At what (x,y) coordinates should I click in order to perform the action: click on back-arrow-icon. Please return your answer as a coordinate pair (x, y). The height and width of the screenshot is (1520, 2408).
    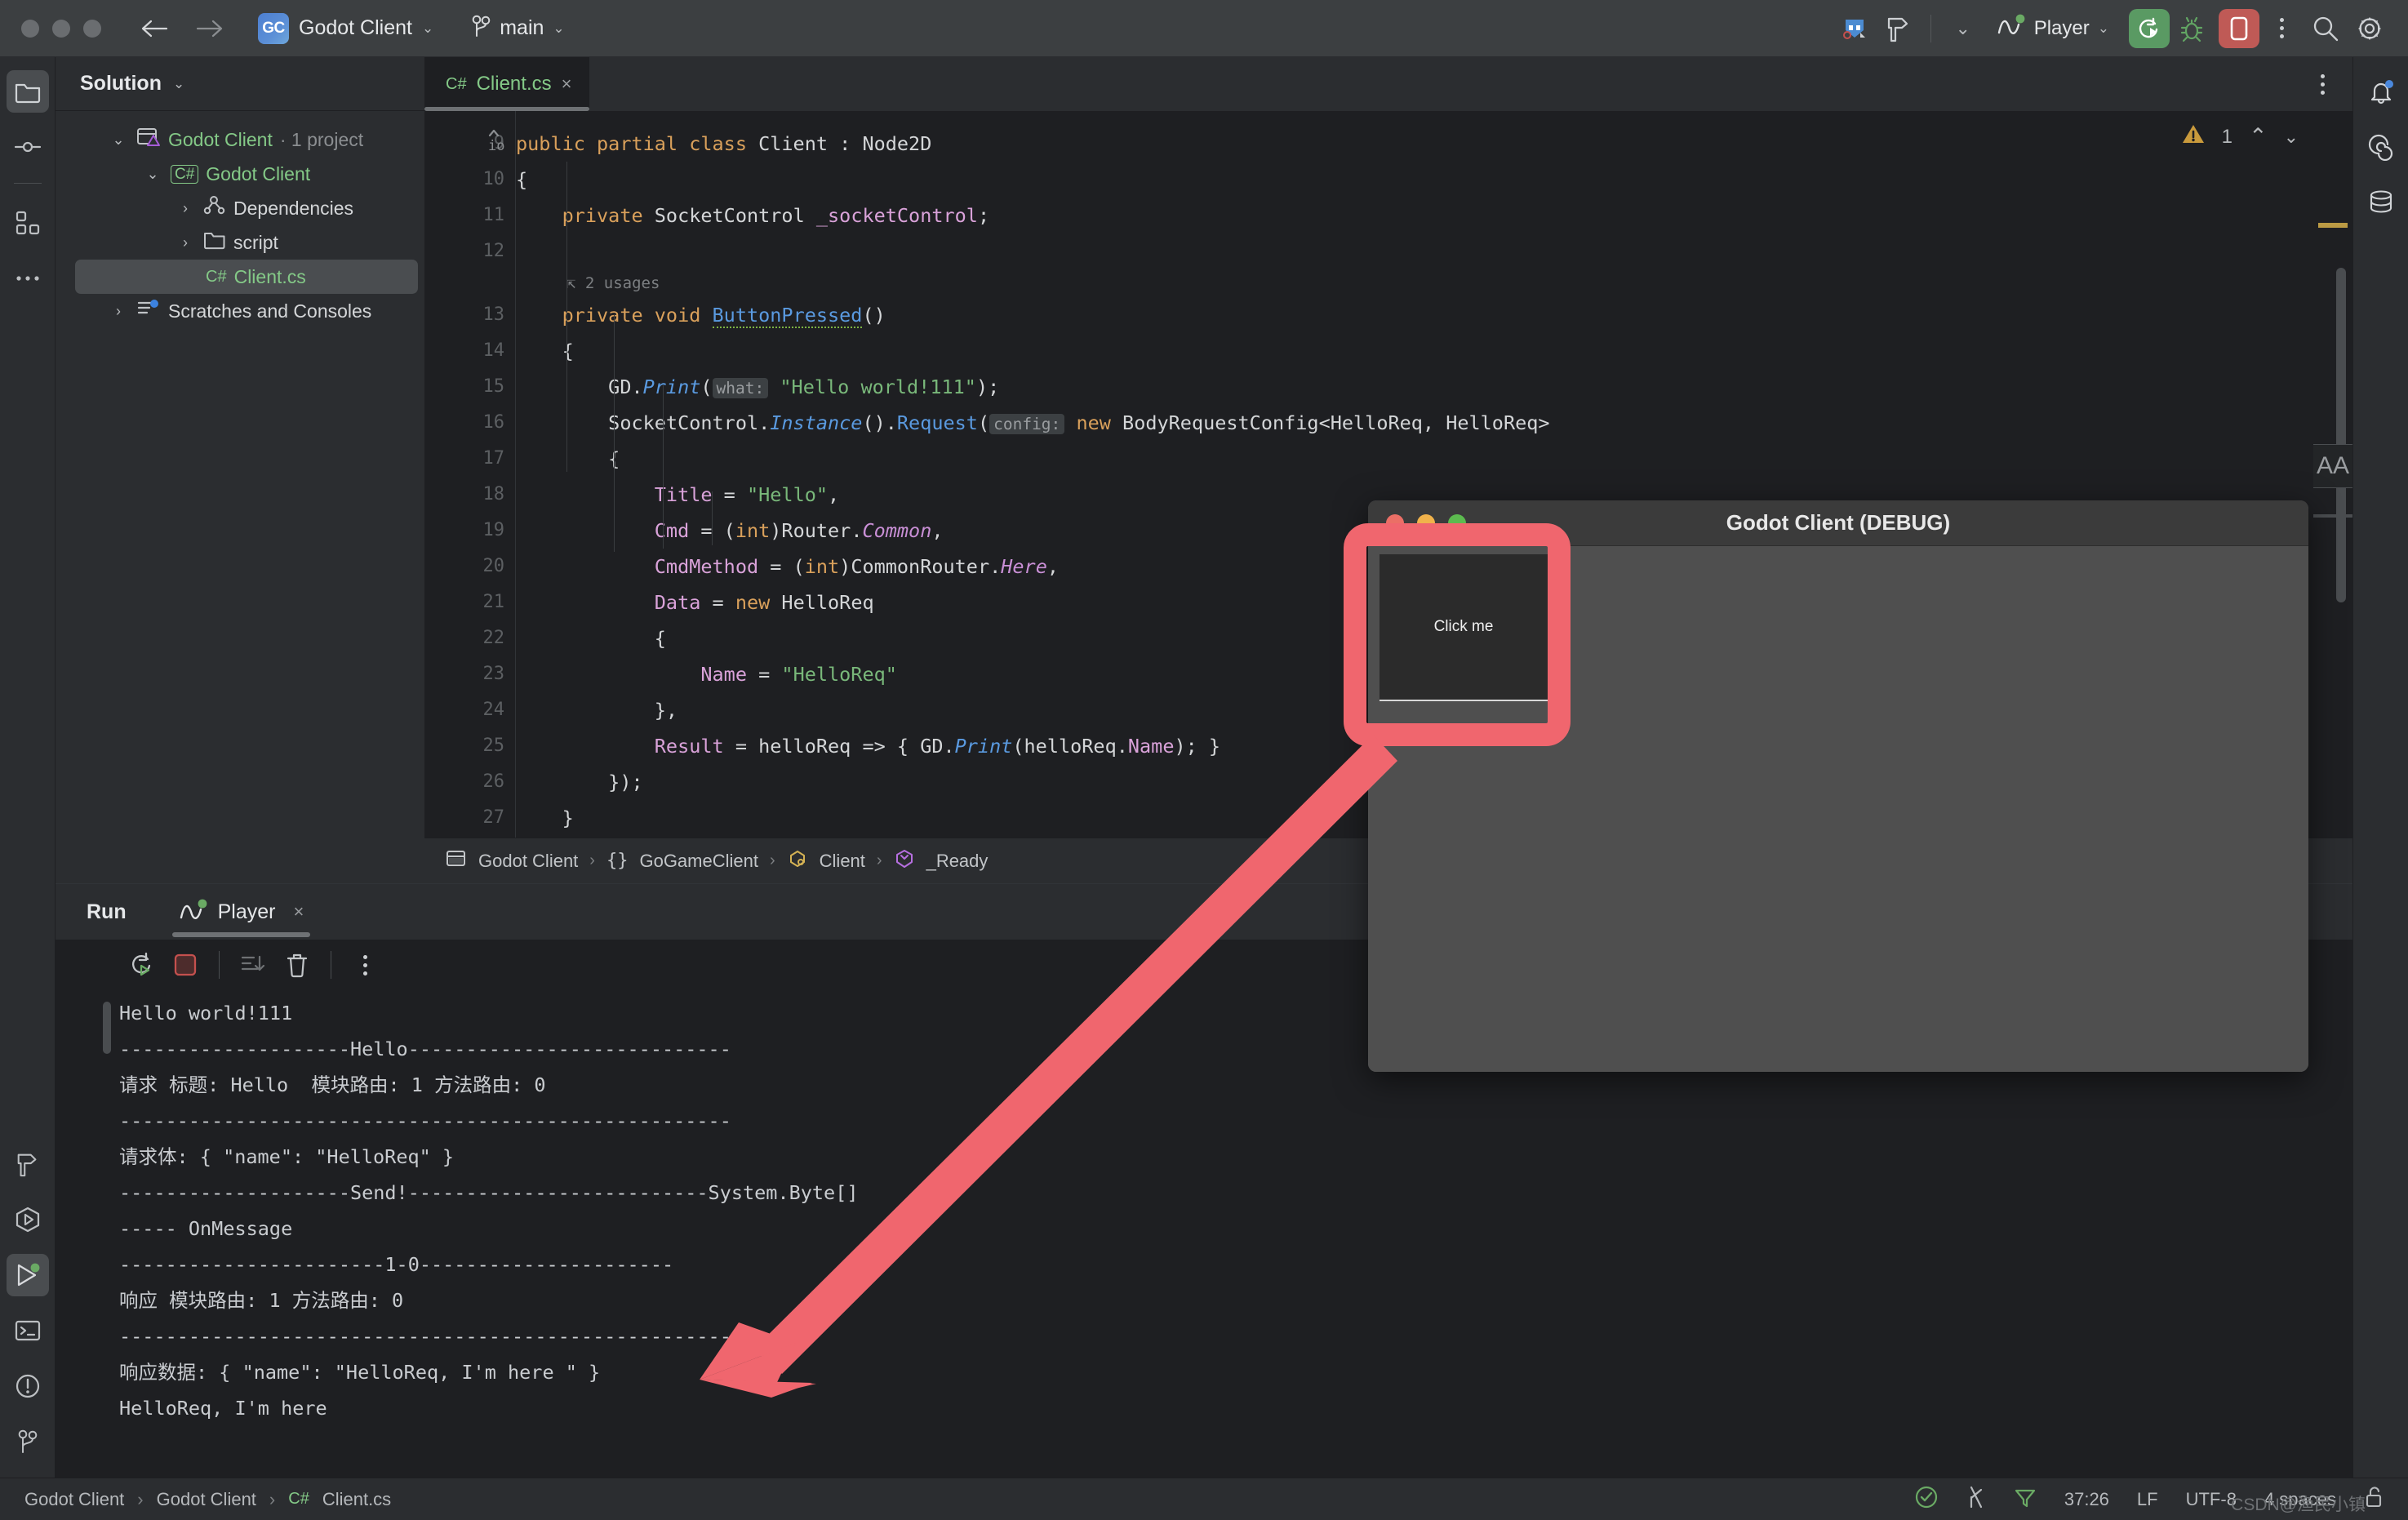
    Looking at the image, I should click on (154, 29).